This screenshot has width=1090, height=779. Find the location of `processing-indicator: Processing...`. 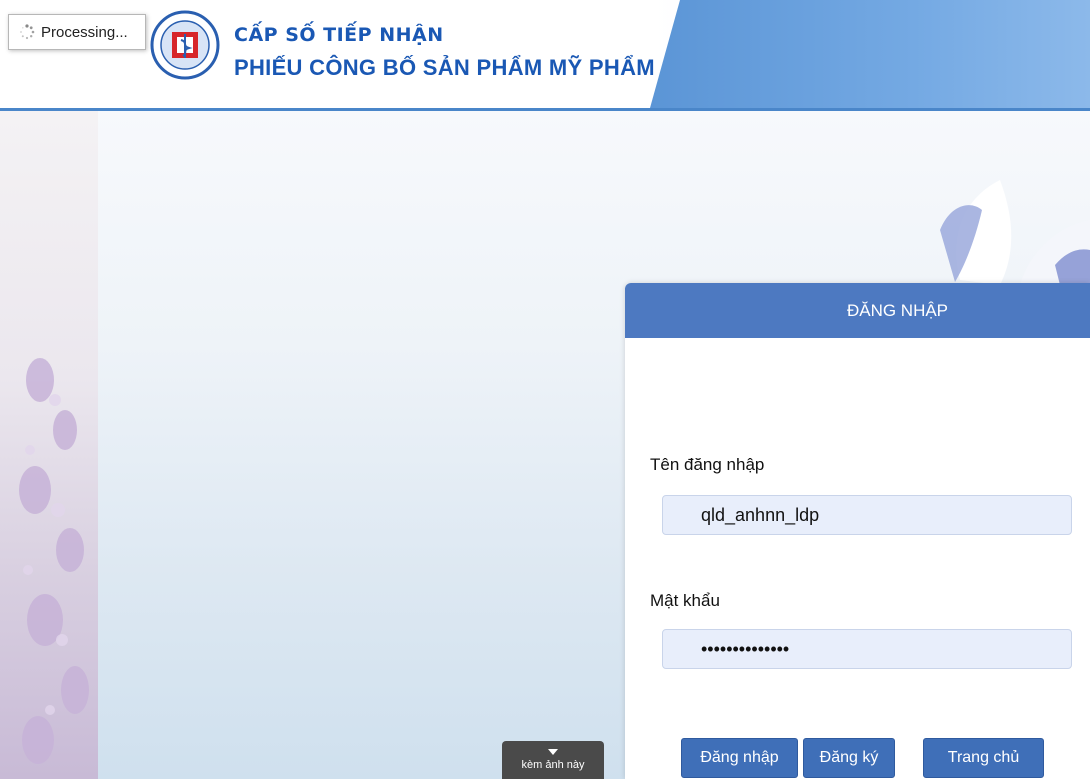

processing-indicator: Processing... is located at coordinates (77, 32).